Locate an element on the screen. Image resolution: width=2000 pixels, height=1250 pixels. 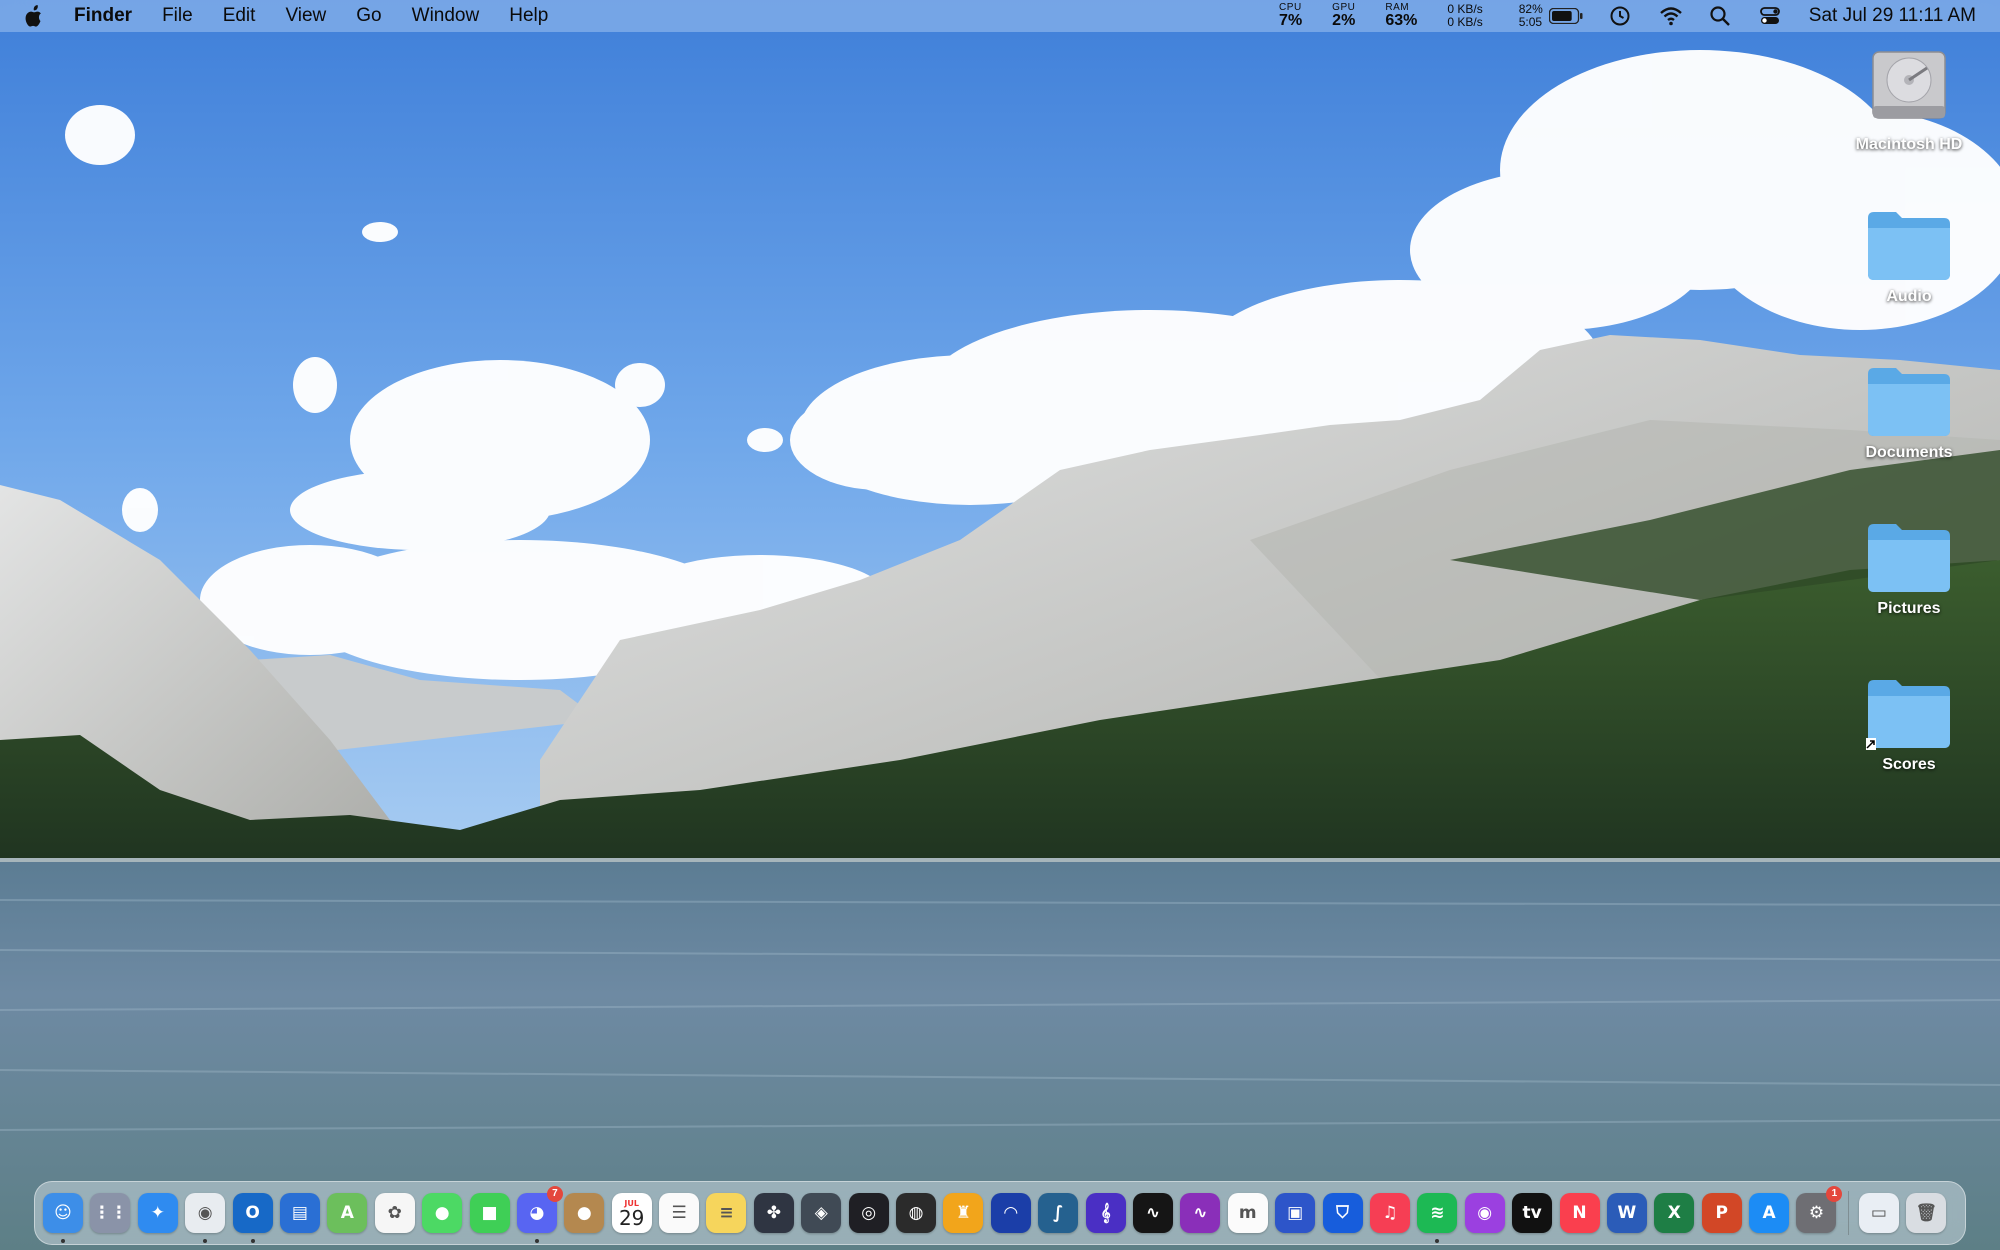
bitwarden-icon: ⛉ is located at coordinates (1342, 1213).